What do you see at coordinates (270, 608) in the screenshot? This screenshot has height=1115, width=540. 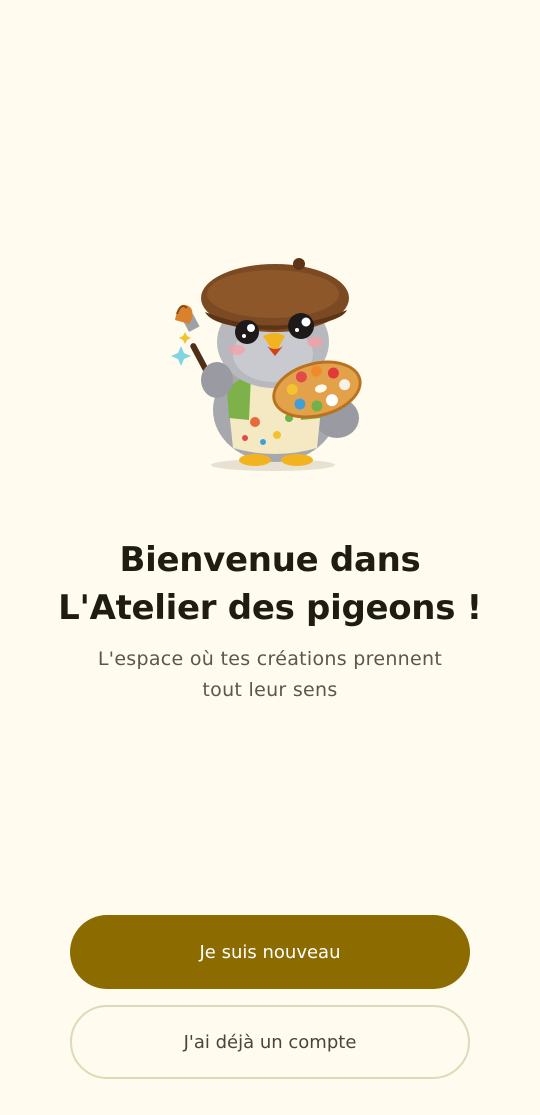 I see `welcome-title-line-2: L'Atelier des pigeons !` at bounding box center [270, 608].